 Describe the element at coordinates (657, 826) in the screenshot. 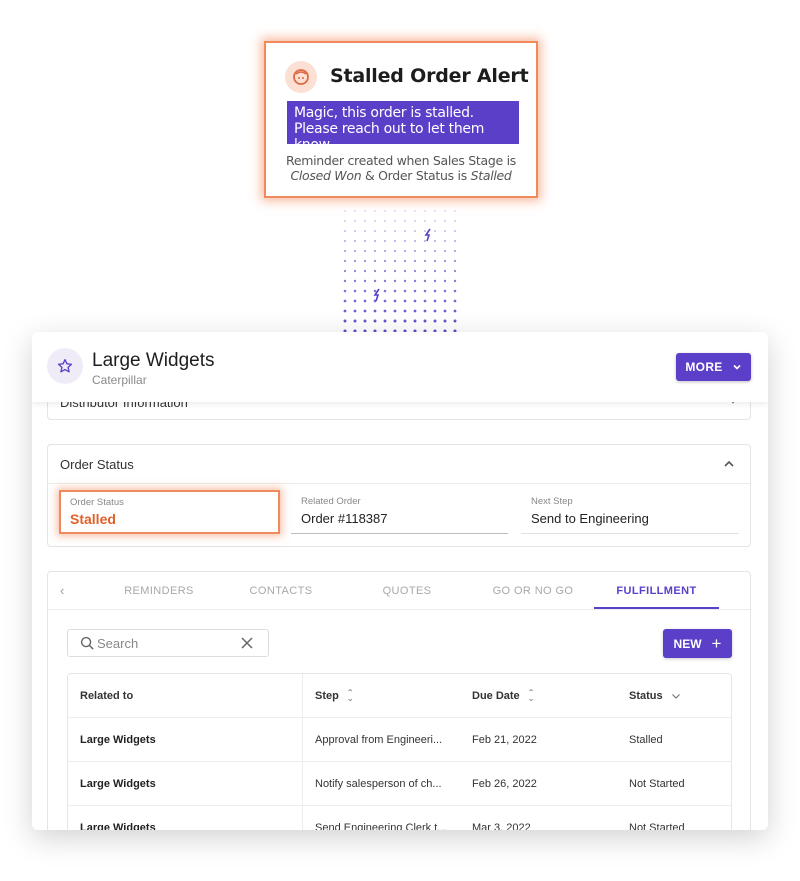

I see `cell-status: Not Started` at that location.